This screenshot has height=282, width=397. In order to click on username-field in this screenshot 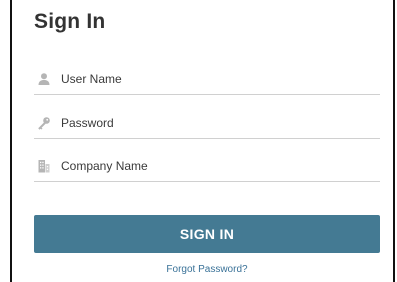, I will do `click(207, 79)`.